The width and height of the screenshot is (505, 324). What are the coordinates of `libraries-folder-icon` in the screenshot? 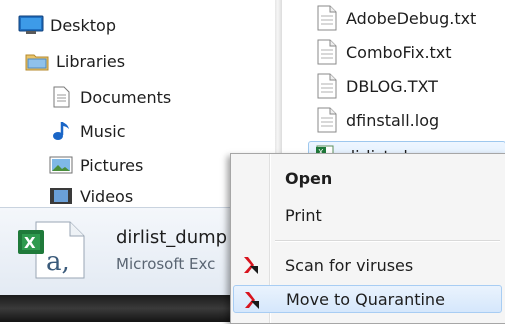 It's located at (37, 62).